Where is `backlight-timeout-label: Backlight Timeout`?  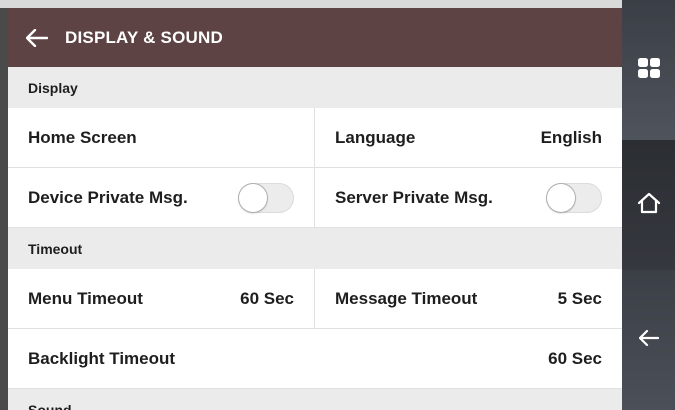 backlight-timeout-label: Backlight Timeout is located at coordinates (102, 358).